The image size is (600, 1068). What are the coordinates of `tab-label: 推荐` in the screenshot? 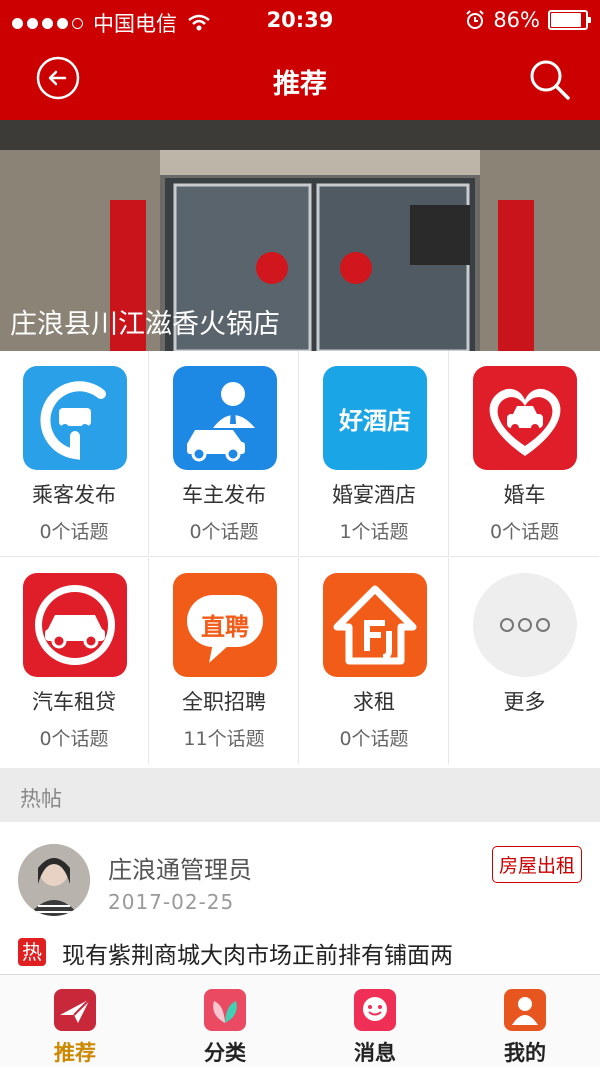 It's located at (75, 1053).